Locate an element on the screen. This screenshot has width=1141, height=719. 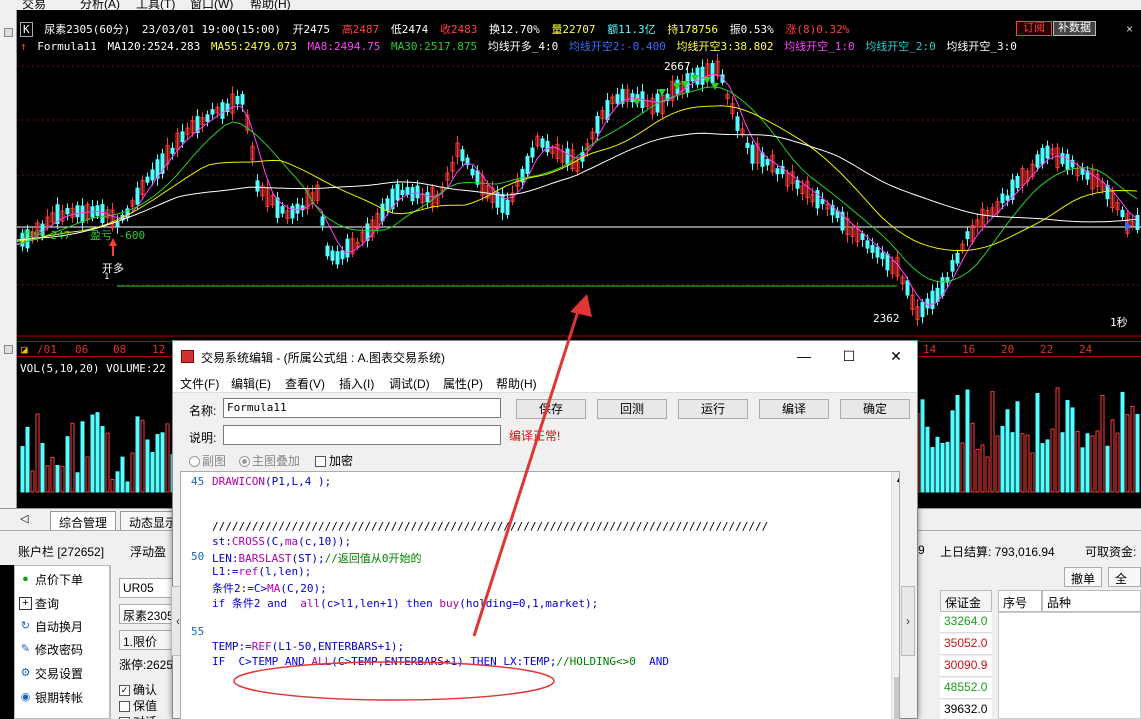
name-input: Formula11 is located at coordinates (362, 408).